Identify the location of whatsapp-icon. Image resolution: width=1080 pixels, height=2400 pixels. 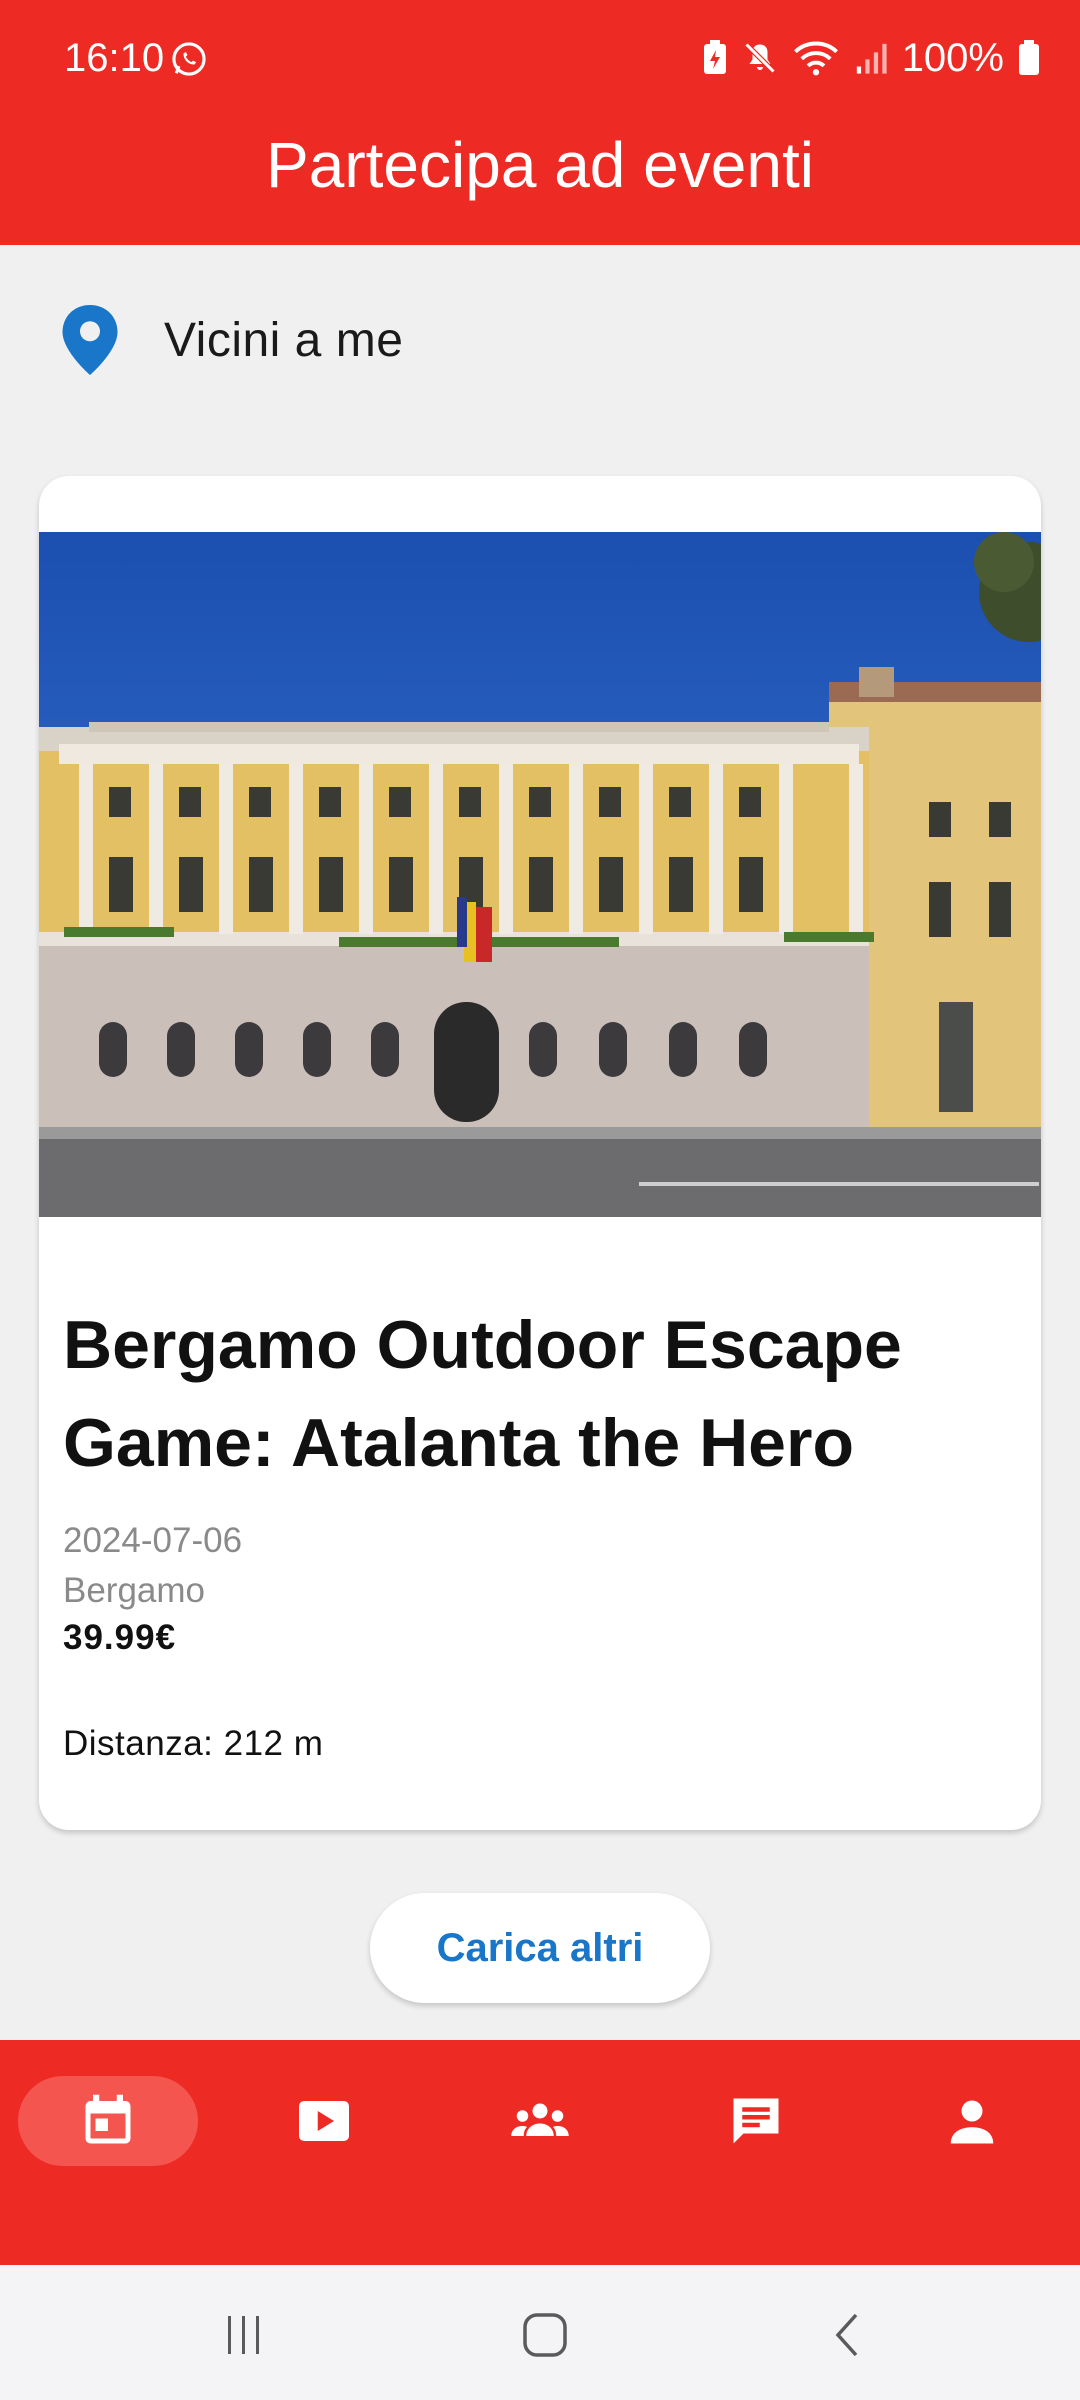
(189, 59).